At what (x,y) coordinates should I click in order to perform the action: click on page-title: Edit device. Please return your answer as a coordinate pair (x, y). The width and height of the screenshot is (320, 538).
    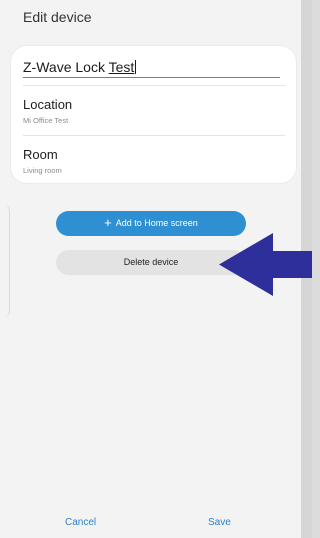
    Looking at the image, I should click on (57, 17).